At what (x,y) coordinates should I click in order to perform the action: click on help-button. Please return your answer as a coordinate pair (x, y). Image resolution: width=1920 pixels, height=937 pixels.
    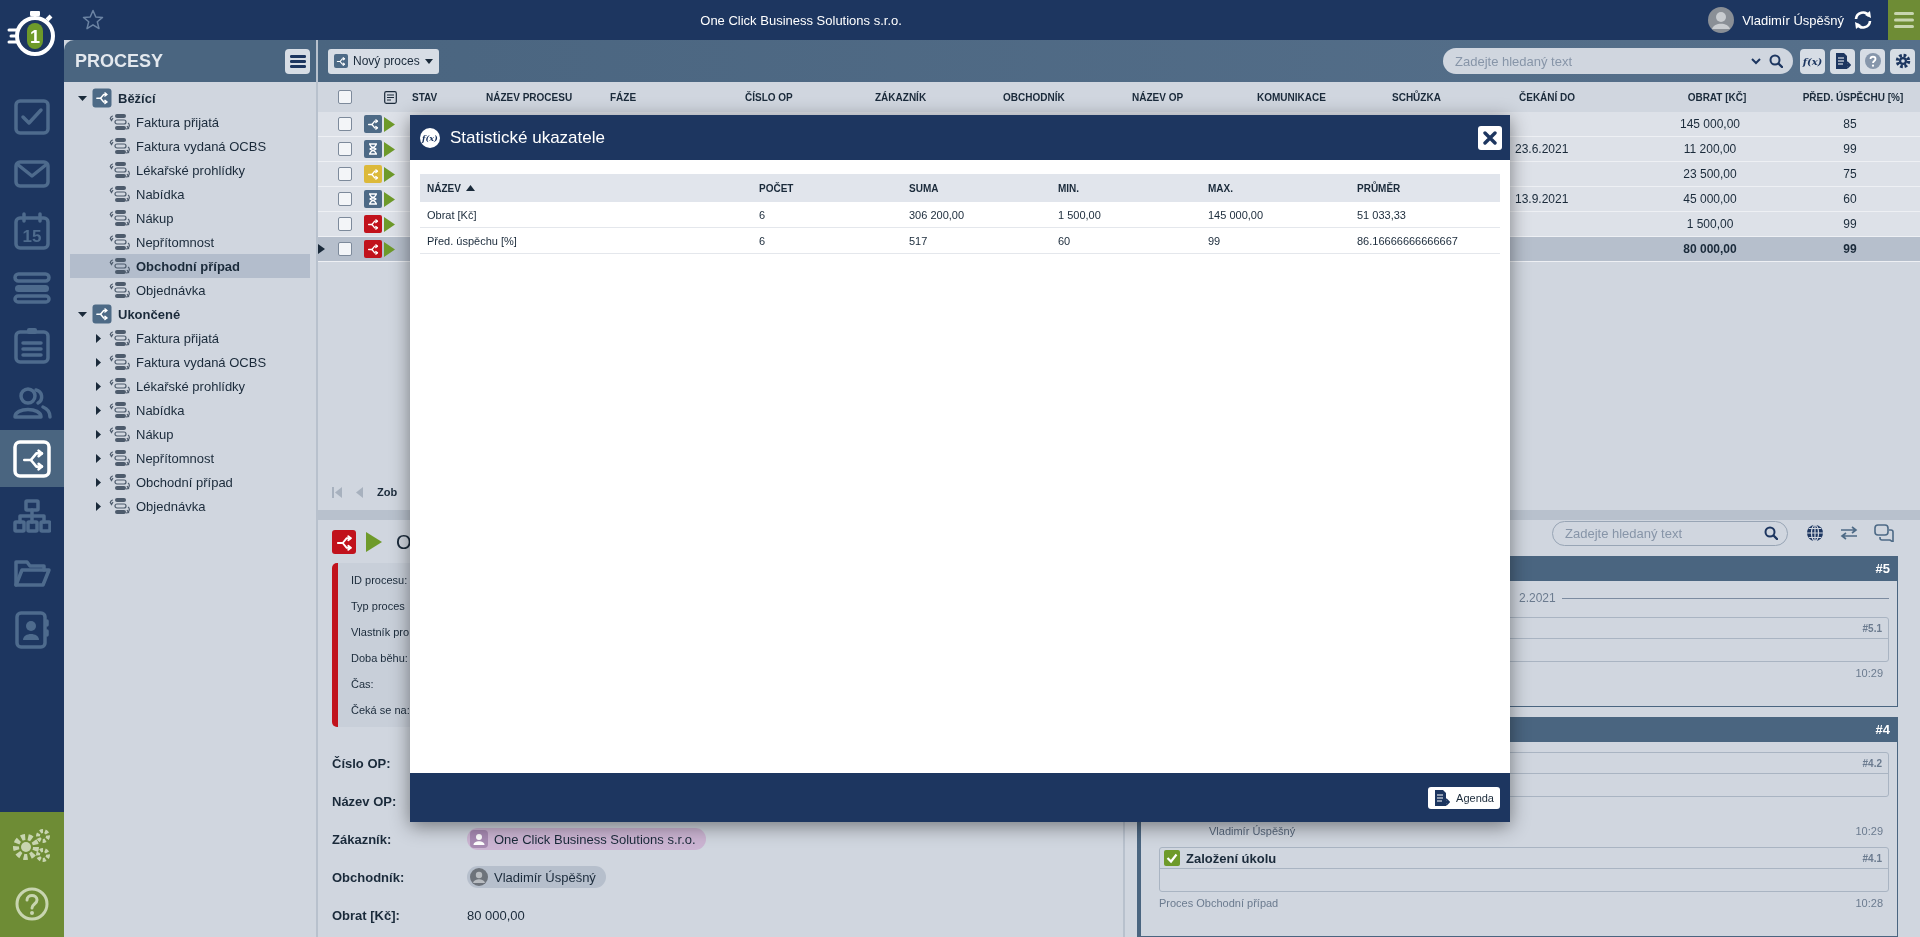
    Looking at the image, I should click on (1872, 61).